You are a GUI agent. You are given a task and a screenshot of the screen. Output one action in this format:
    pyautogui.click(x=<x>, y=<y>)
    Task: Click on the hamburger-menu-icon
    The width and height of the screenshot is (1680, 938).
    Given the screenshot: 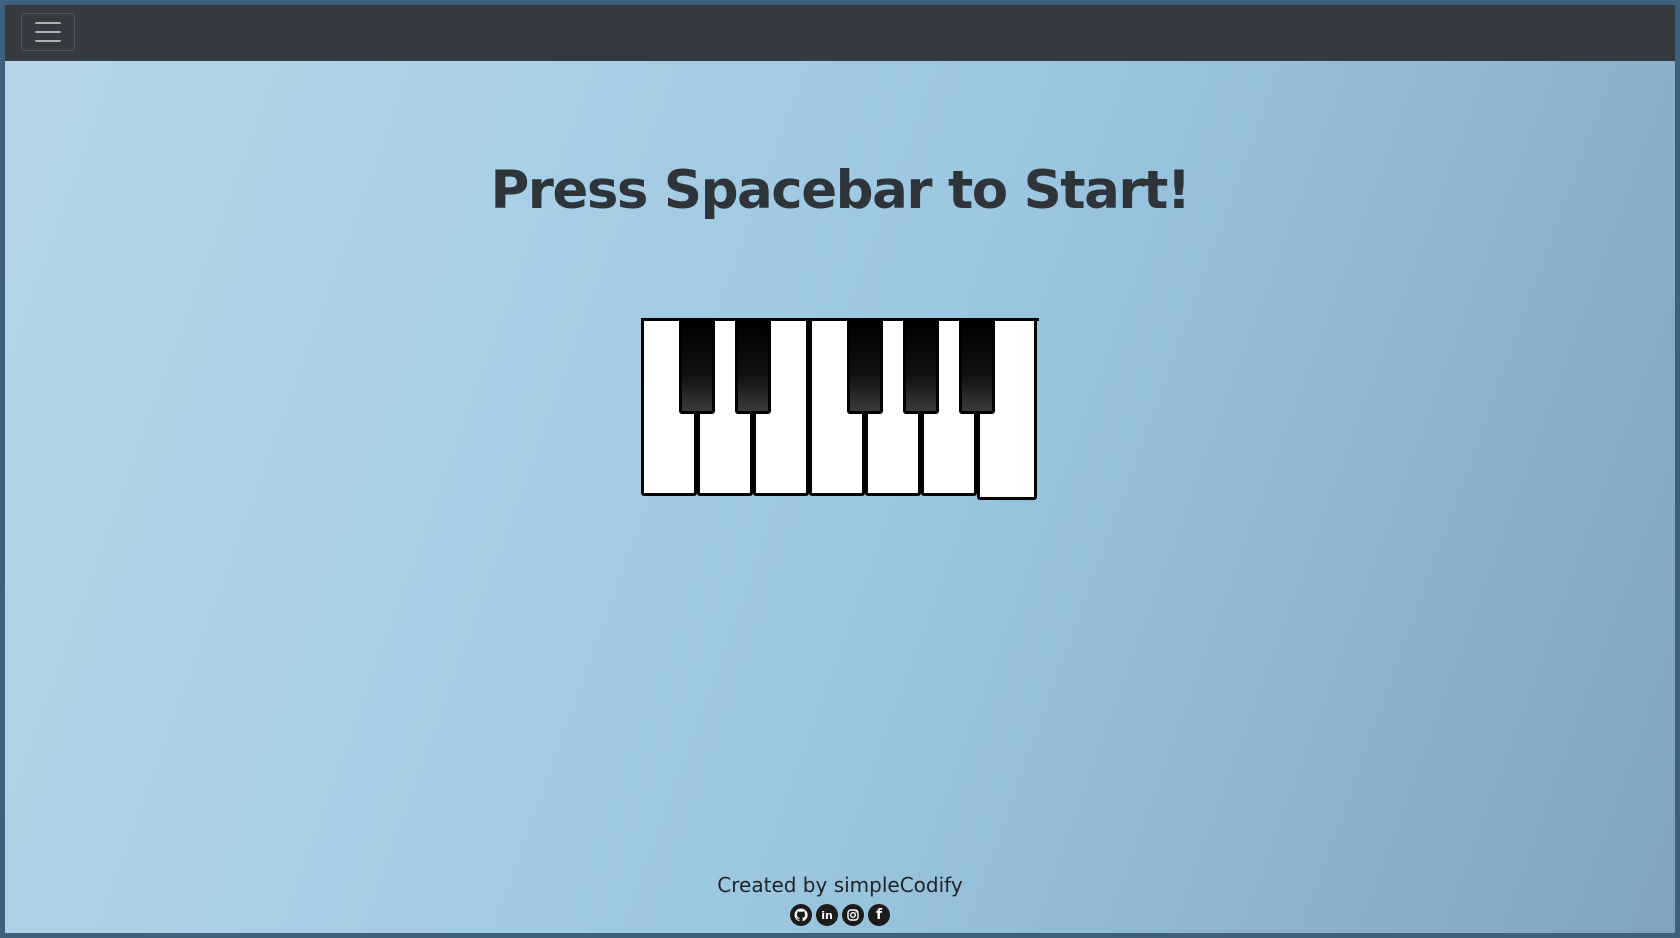 What is the action you would take?
    pyautogui.click(x=48, y=32)
    